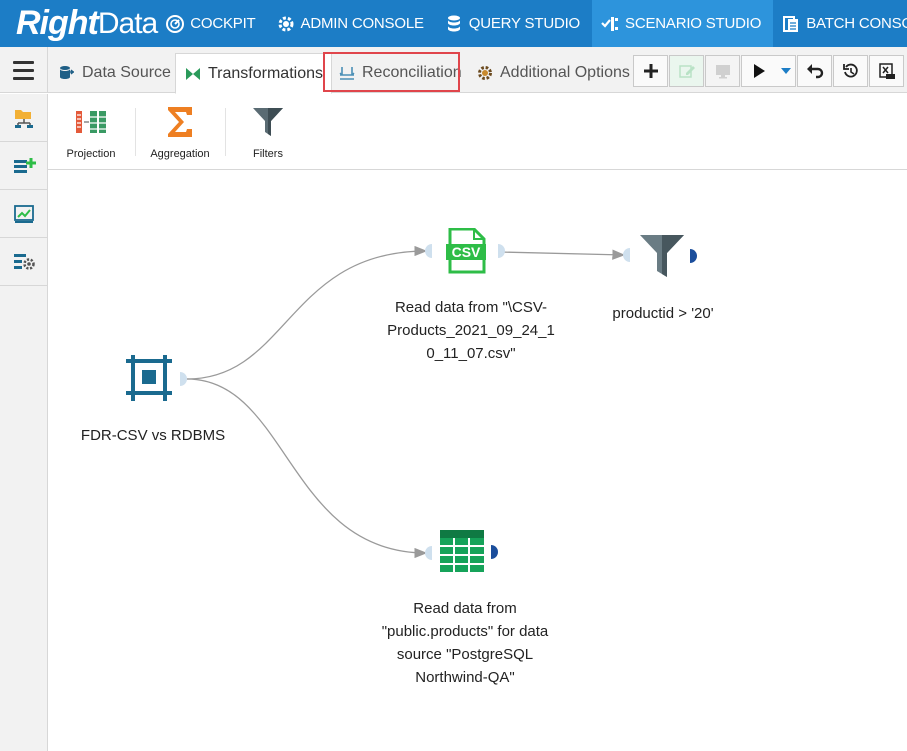 This screenshot has height=751, width=907. What do you see at coordinates (265, 73) in the screenshot?
I see `tab-transformations-label: Transformations` at bounding box center [265, 73].